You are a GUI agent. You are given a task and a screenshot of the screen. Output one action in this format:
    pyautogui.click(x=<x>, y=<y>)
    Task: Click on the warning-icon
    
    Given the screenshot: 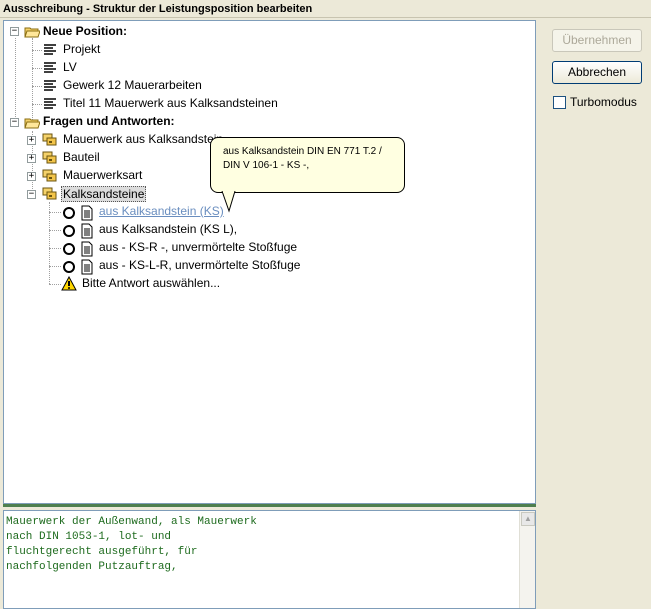 What is the action you would take?
    pyautogui.click(x=69, y=283)
    